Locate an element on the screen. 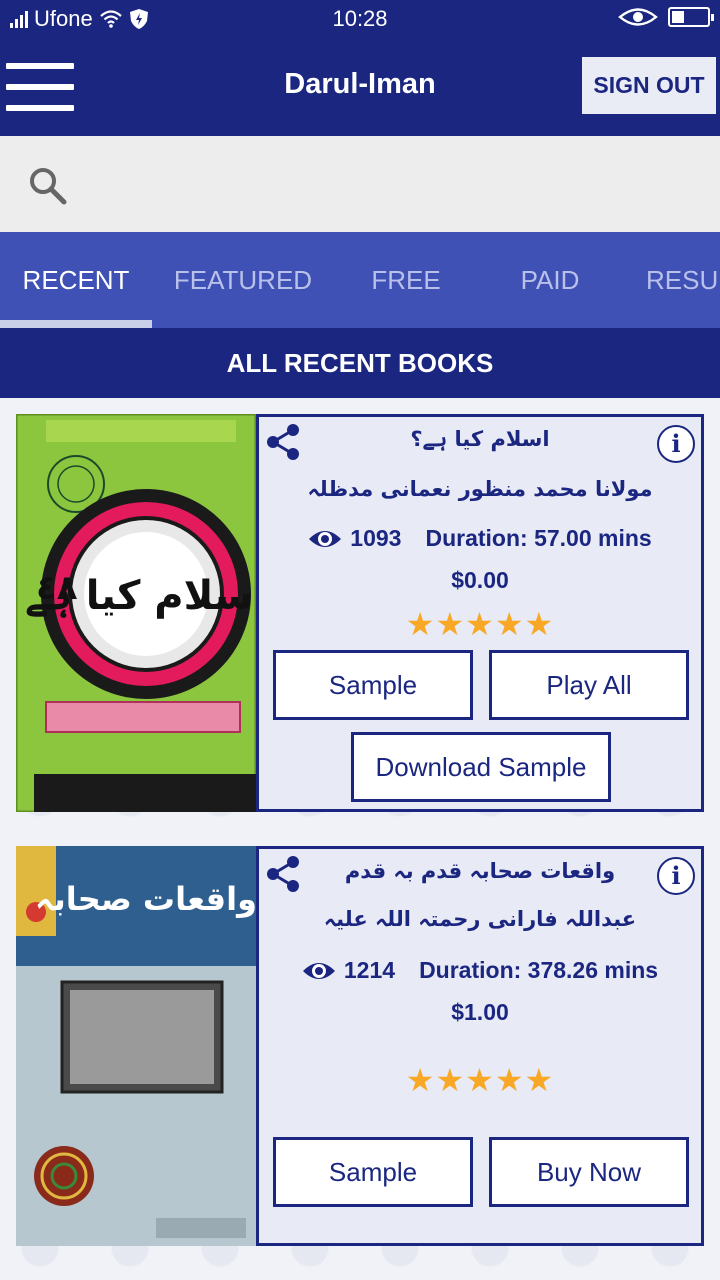  battery-icon is located at coordinates (691, 17).